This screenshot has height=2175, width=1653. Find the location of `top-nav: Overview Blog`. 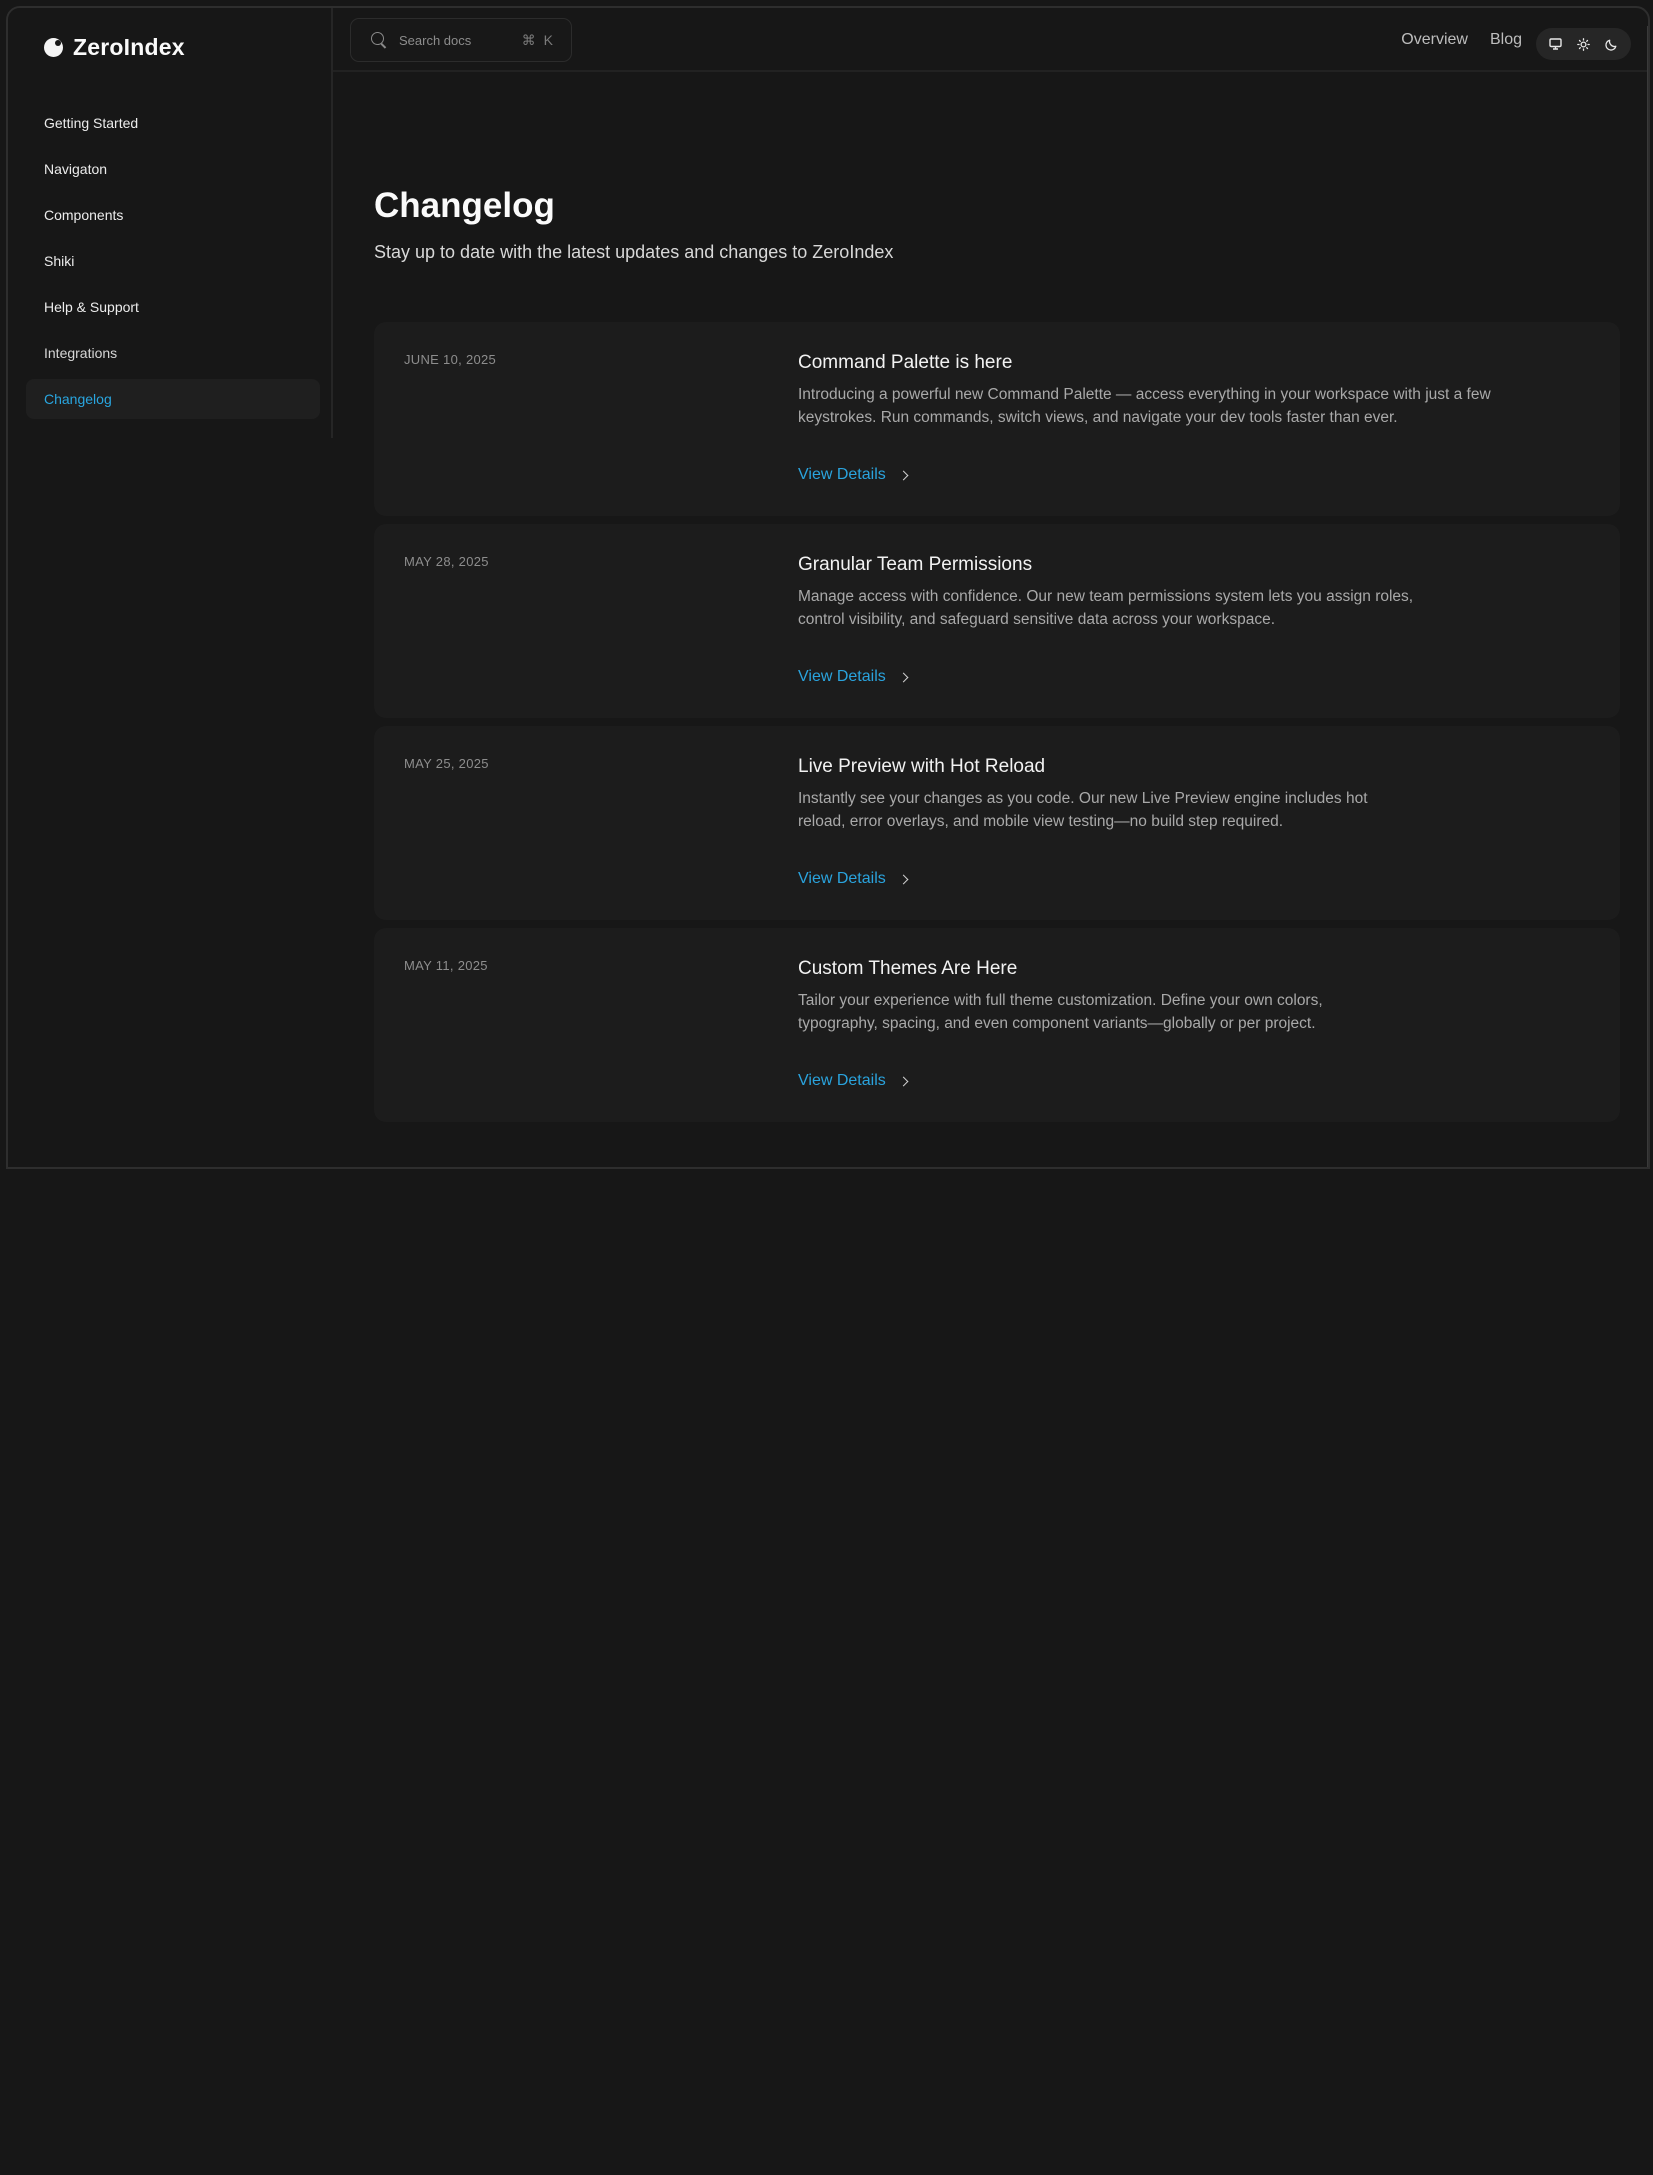

top-nav: Overview Blog is located at coordinates (1461, 40).